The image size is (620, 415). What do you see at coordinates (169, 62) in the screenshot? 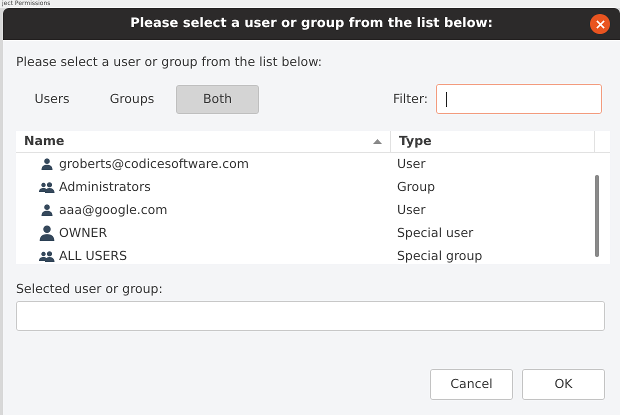
I see `prompt-text: Please select a user or group from the list below:` at bounding box center [169, 62].